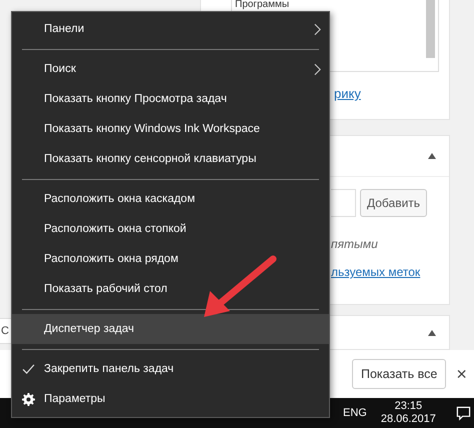 The image size is (474, 428). What do you see at coordinates (28, 399) in the screenshot?
I see `settings-icon` at bounding box center [28, 399].